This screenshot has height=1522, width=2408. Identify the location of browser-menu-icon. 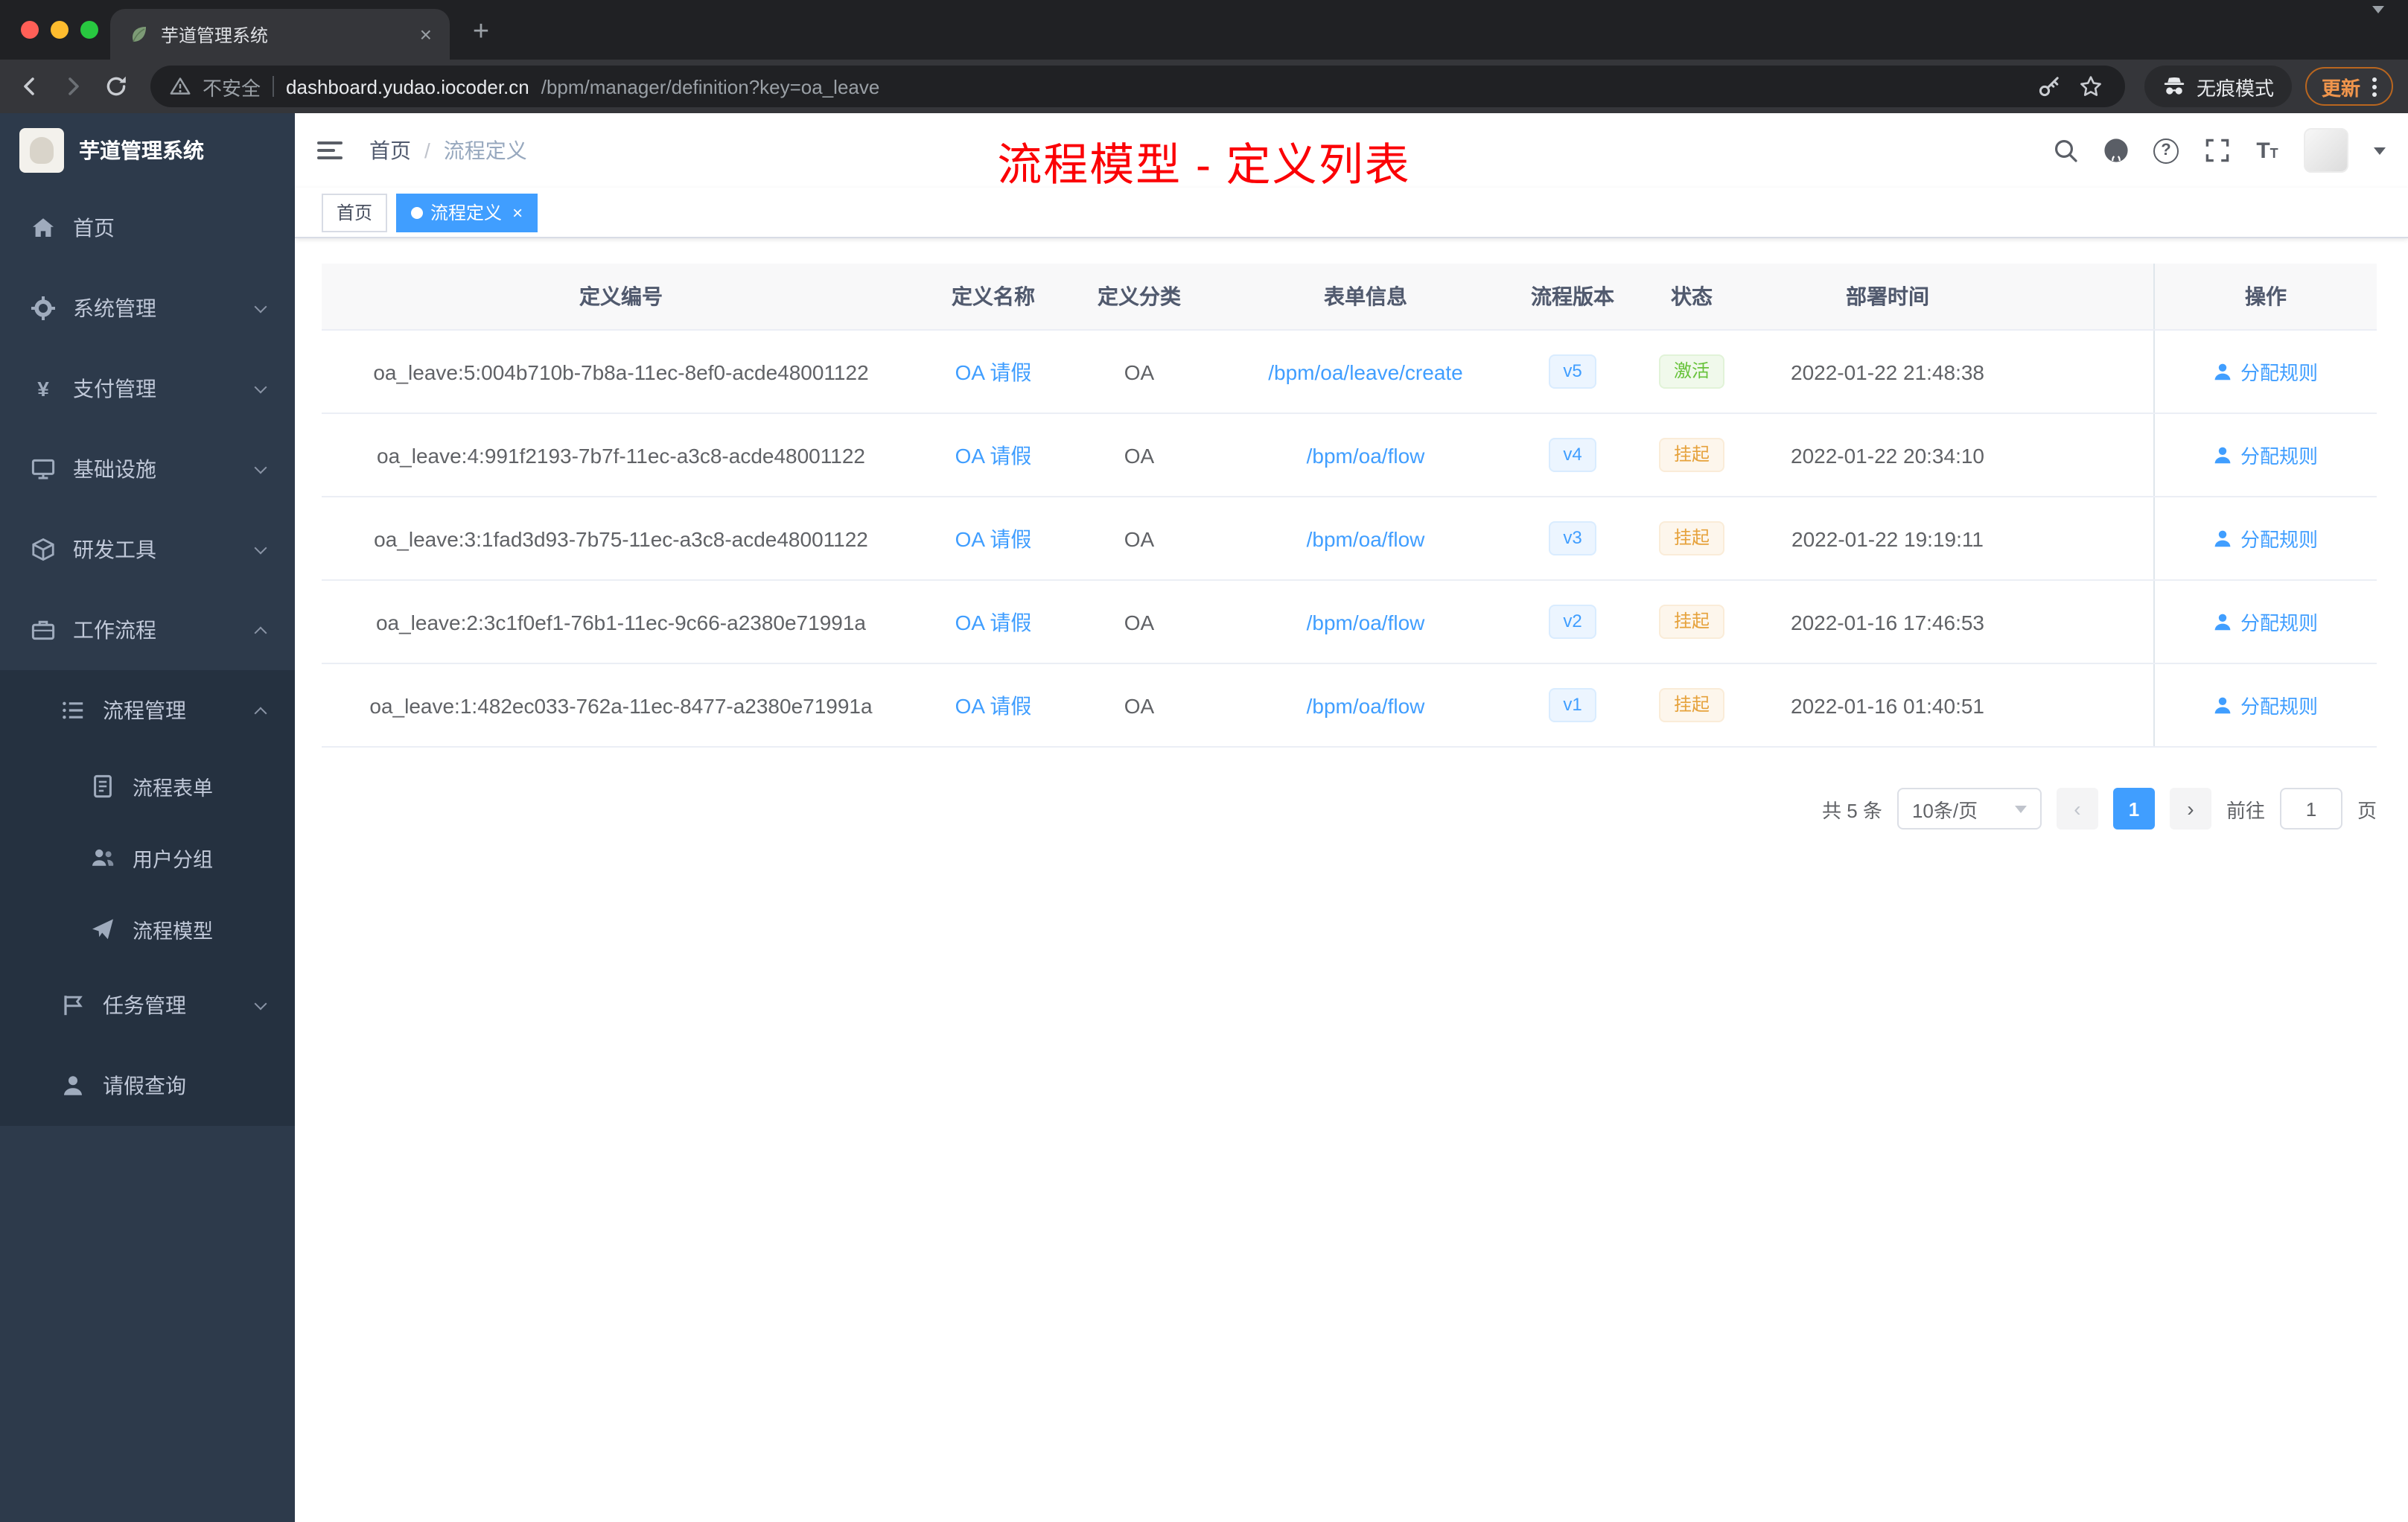
(2374, 86).